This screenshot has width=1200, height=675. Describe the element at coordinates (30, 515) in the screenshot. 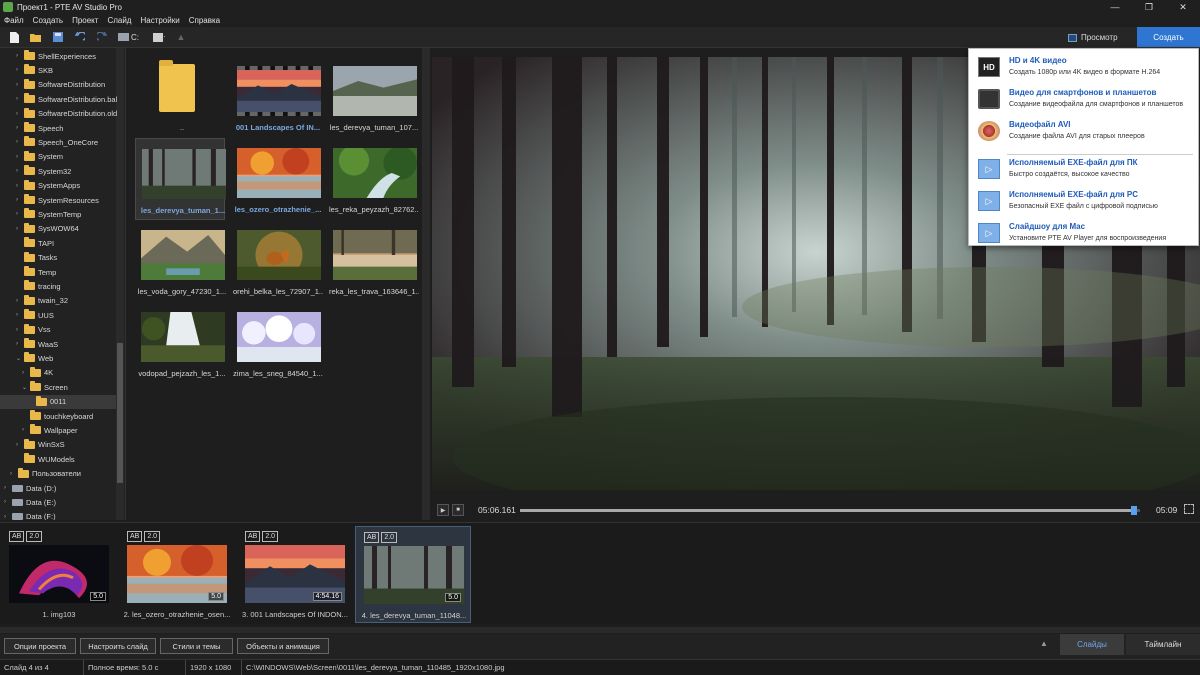

I see `tree-item: › Data (F:)` at that location.